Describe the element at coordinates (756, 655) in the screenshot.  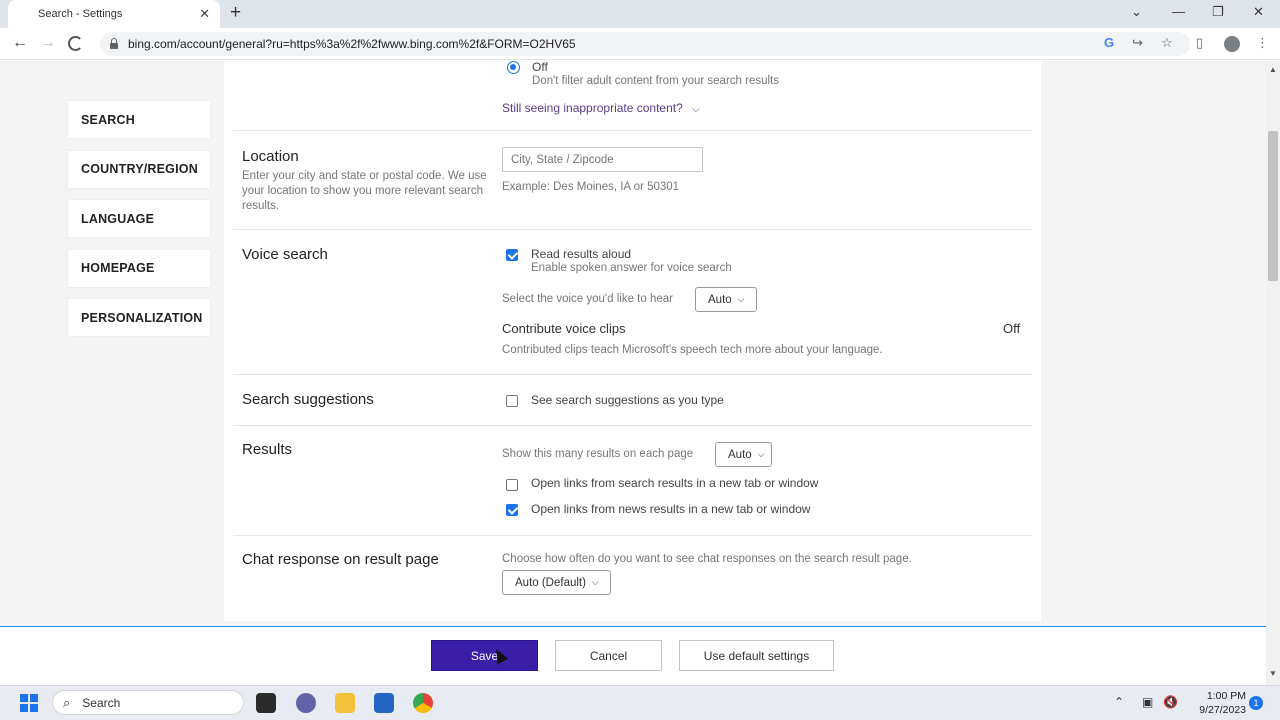
I see `use-default-settings-button: Use default settings` at that location.